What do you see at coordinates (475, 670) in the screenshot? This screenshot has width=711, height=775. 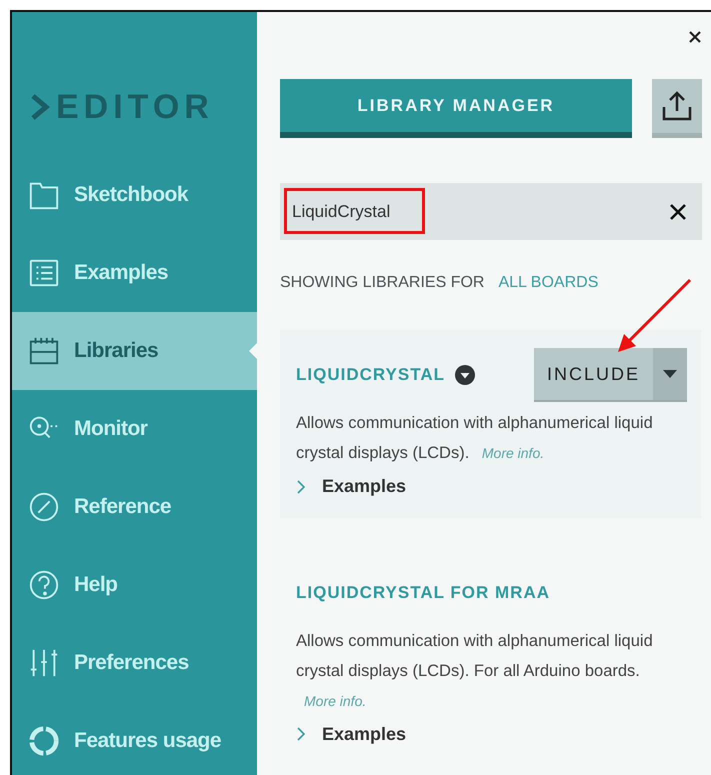 I see `library-description: Allows communication with alphanumerical liquid crystal displays (LCDs). For all Arduino boards. More info.` at bounding box center [475, 670].